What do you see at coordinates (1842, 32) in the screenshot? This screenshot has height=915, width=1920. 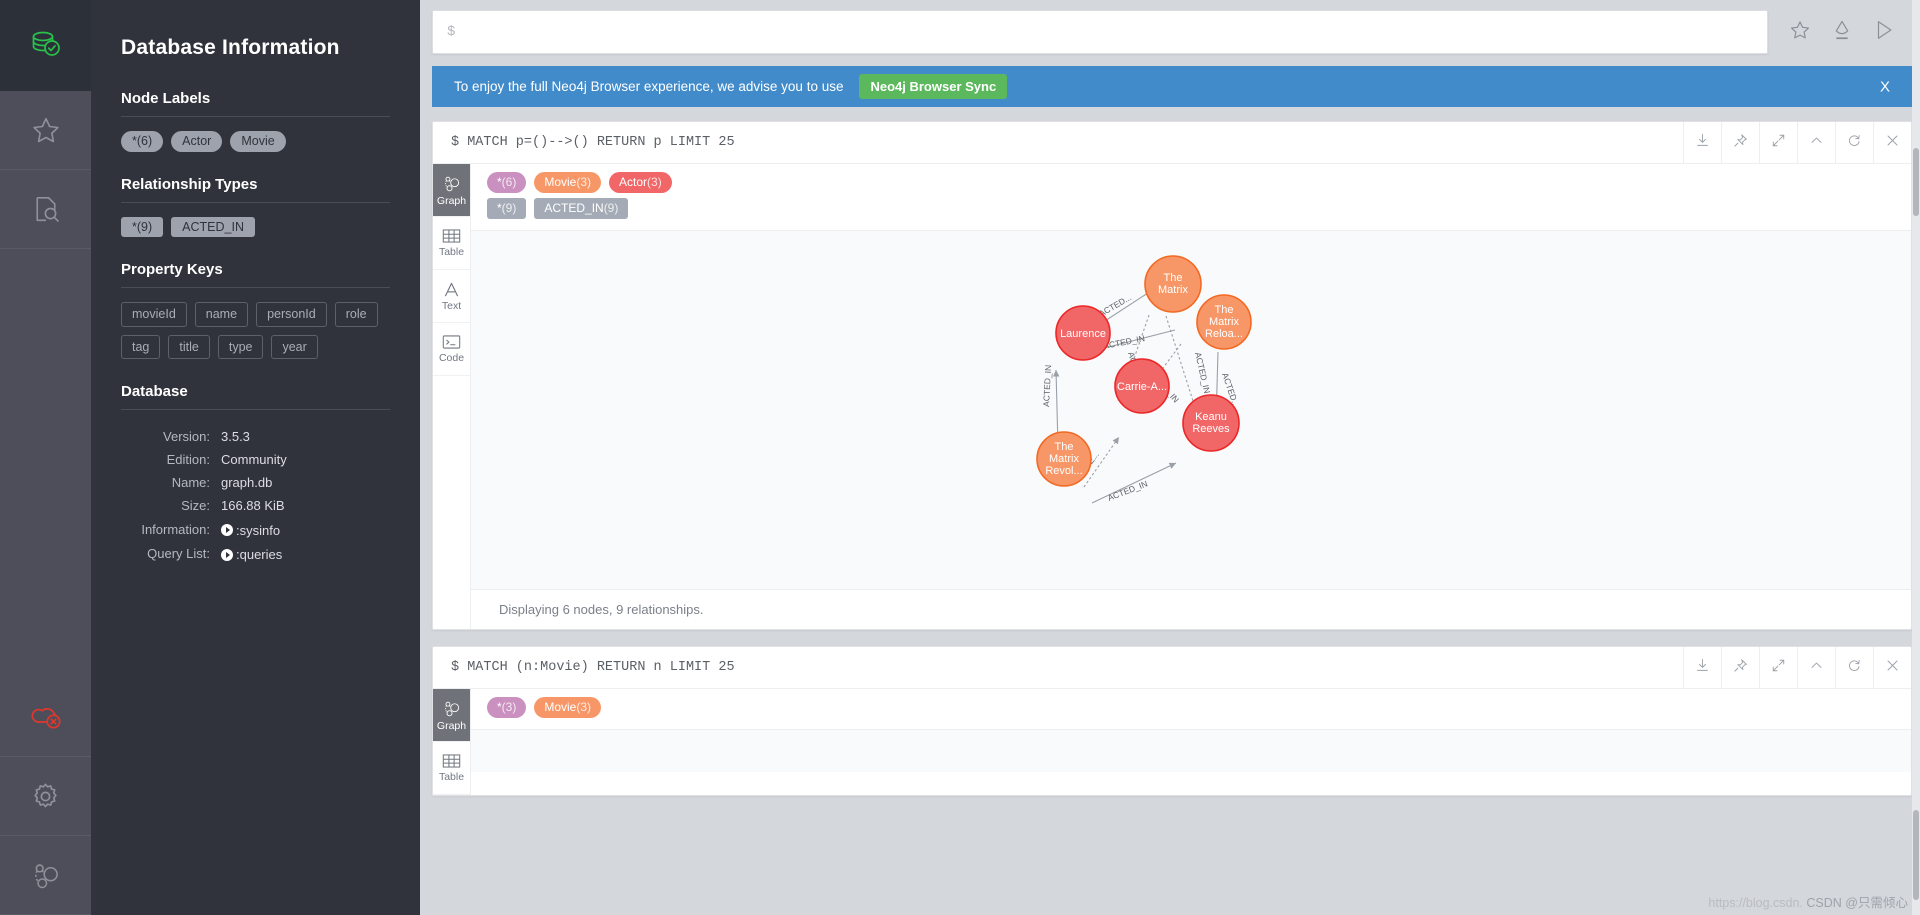 I see `clear-button` at bounding box center [1842, 32].